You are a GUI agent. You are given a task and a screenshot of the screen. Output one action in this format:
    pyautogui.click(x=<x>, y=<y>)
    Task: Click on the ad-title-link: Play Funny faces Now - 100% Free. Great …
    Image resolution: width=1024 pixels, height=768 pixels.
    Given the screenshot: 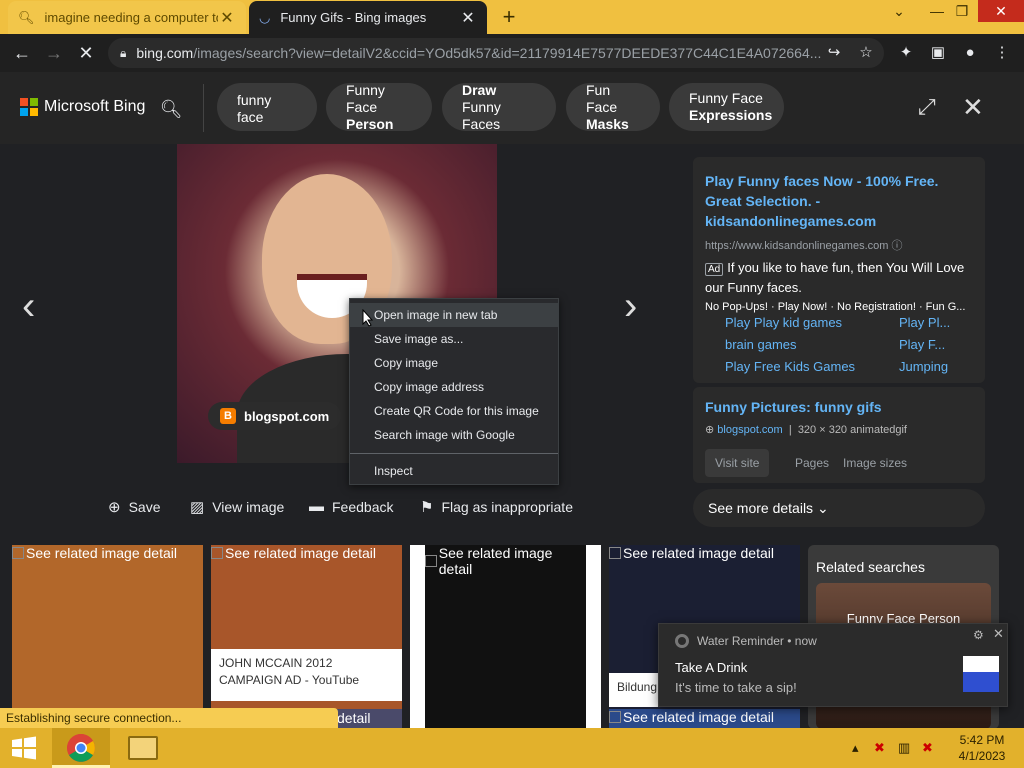 What is the action you would take?
    pyautogui.click(x=839, y=201)
    